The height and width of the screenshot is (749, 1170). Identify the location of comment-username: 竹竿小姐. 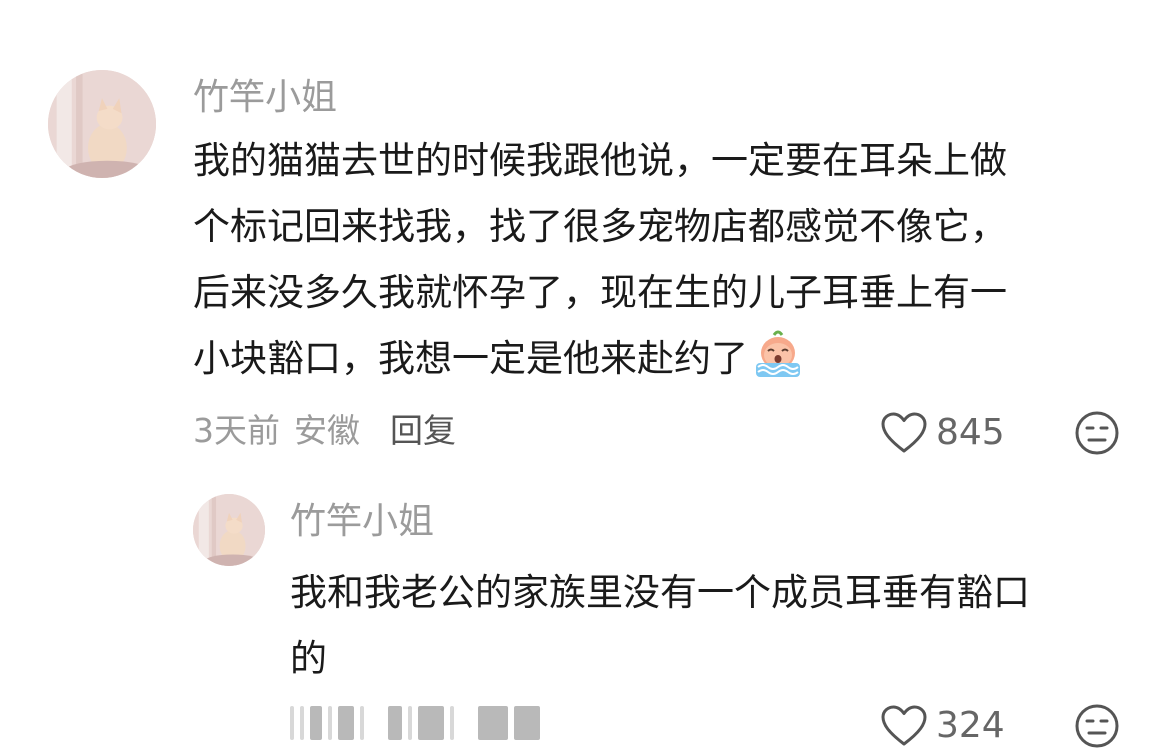
(265, 98).